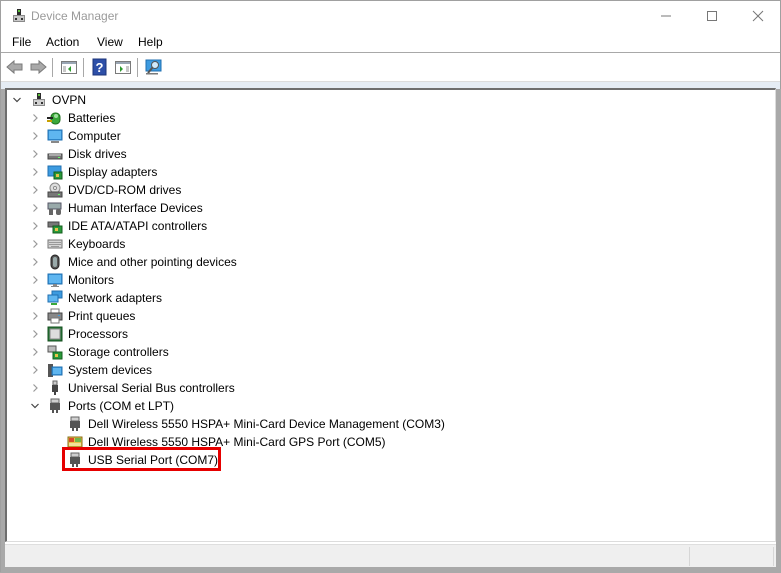 The width and height of the screenshot is (781, 573). I want to click on tree-category-system-devices: System devices, so click(90, 370).